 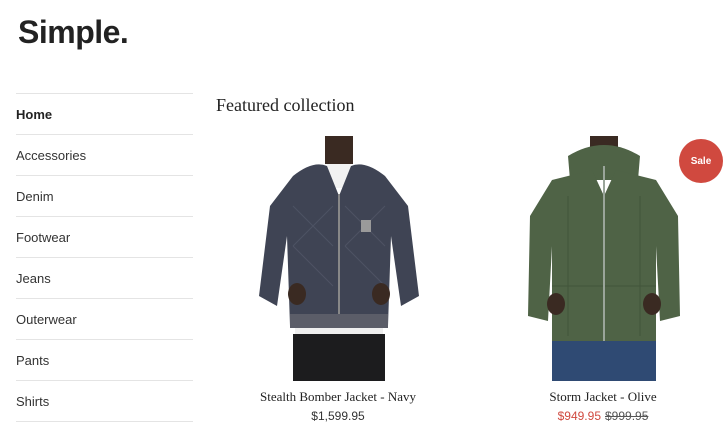 What do you see at coordinates (579, 416) in the screenshot?
I see `product-sale-price: $949.95` at bounding box center [579, 416].